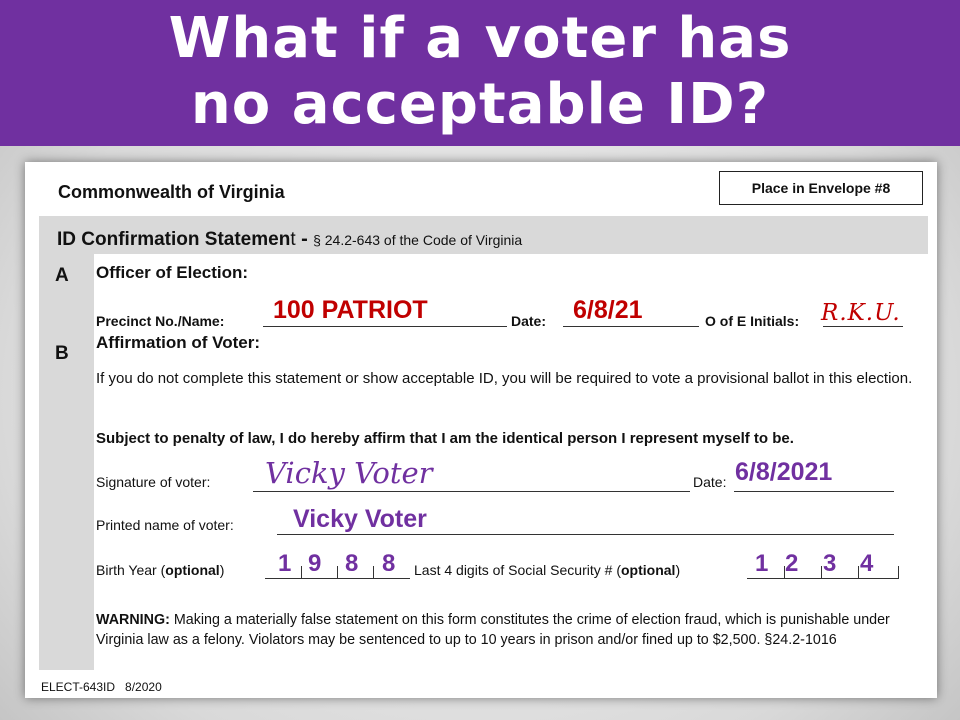  Describe the element at coordinates (861, 313) in the screenshot. I see `initials-value: R.K.U.` at that location.